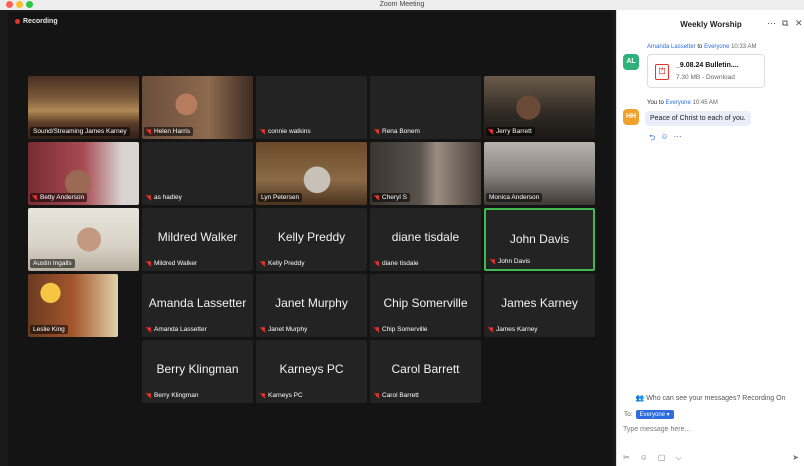  What do you see at coordinates (705, 77) in the screenshot?
I see `file-download-link: 7.30 MB - Download` at bounding box center [705, 77].